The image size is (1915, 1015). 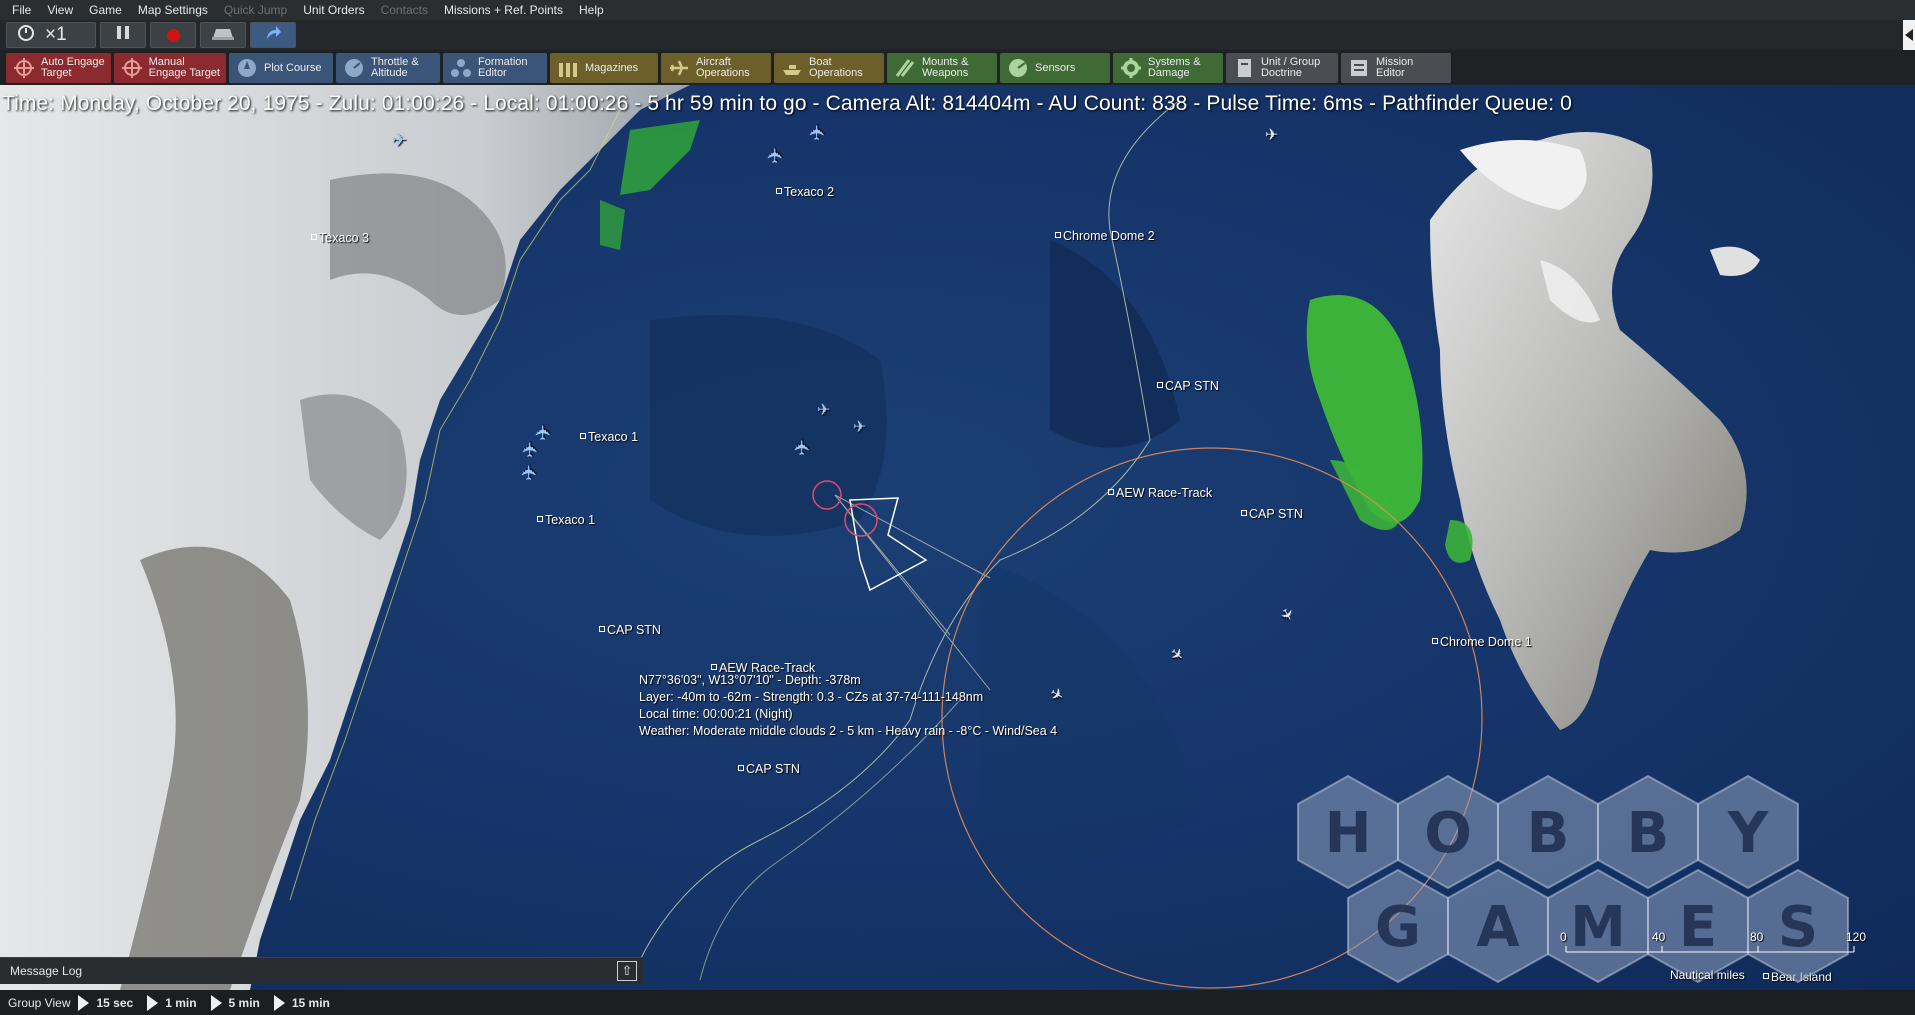 What do you see at coordinates (184, 67) in the screenshot?
I see `manual-engage-target-label: Manual Engage Target` at bounding box center [184, 67].